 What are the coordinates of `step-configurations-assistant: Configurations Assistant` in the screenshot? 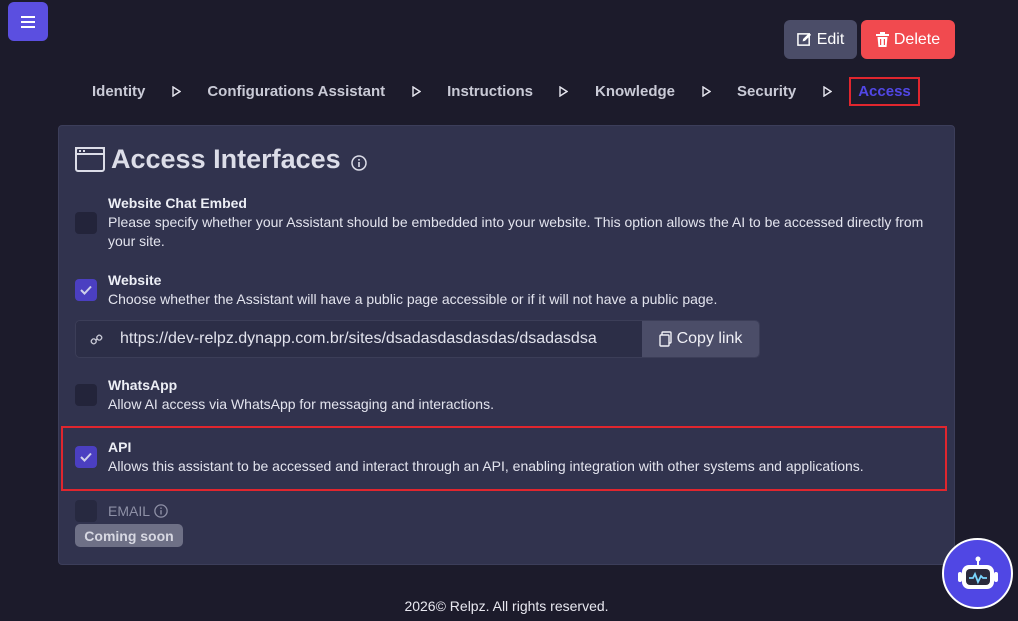 It's located at (296, 91).